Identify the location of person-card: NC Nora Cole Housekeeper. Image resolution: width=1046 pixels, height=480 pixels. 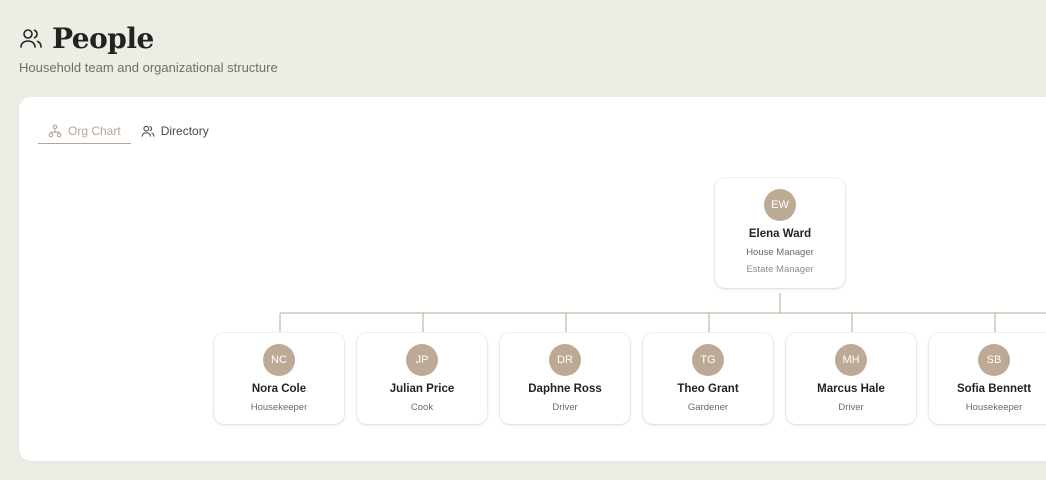
(279, 378).